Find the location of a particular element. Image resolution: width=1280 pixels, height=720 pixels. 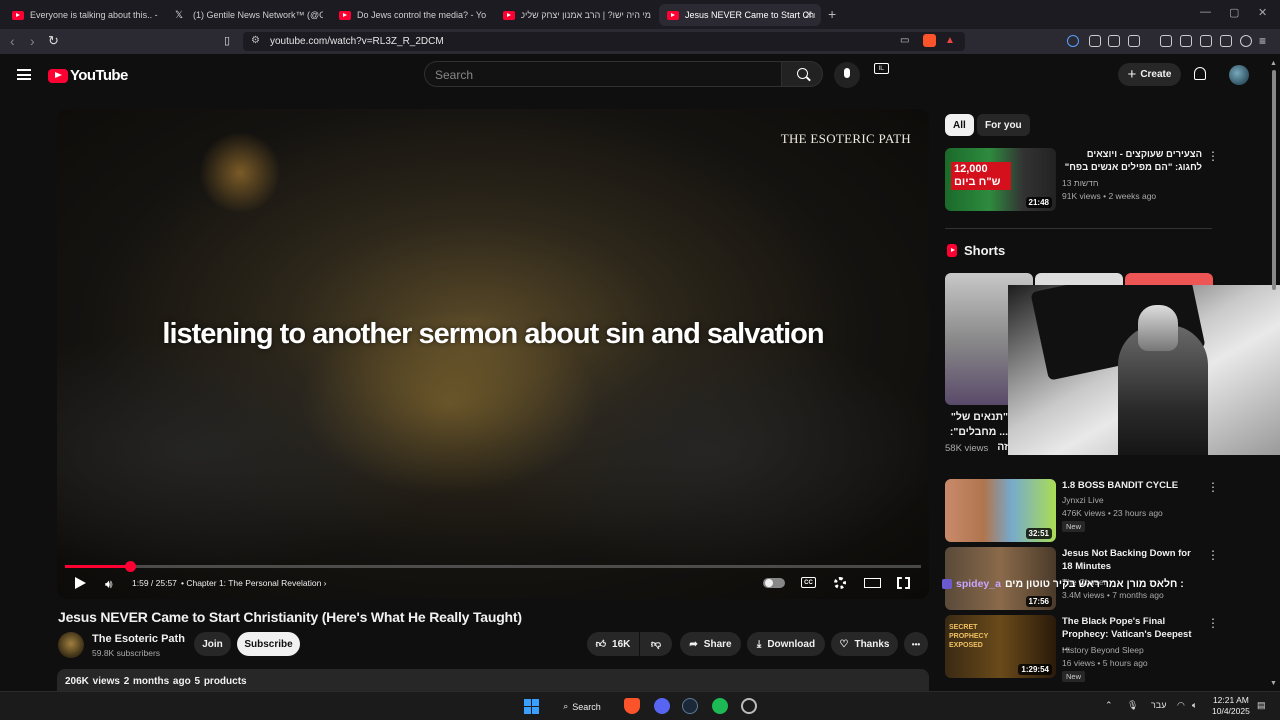

maximize-button: ▢ is located at coordinates (1234, 12).